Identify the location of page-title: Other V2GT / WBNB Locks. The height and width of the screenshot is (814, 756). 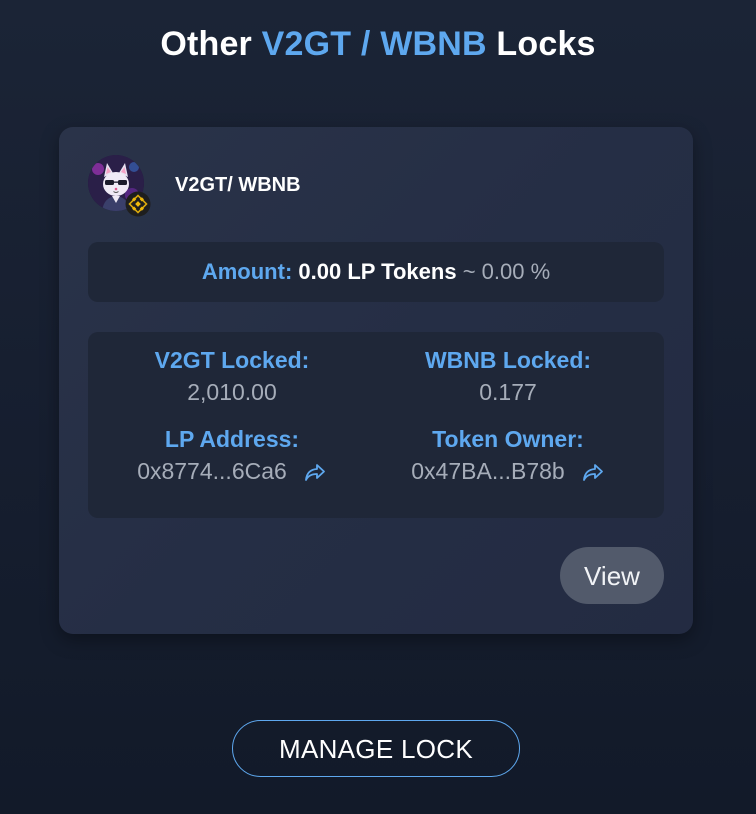
(378, 44).